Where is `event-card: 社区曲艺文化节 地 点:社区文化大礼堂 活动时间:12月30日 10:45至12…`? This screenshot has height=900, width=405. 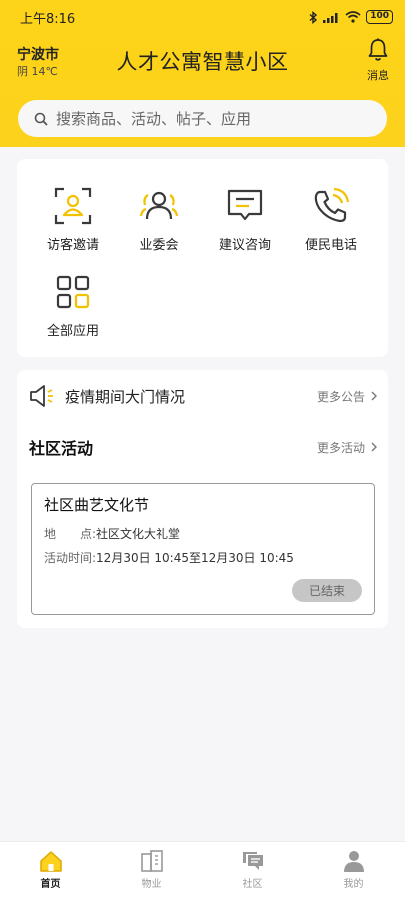
event-card: 社区曲艺文化节 地 点:社区文化大礼堂 活动时间:12月30日 10:45至12… is located at coordinates (203, 549).